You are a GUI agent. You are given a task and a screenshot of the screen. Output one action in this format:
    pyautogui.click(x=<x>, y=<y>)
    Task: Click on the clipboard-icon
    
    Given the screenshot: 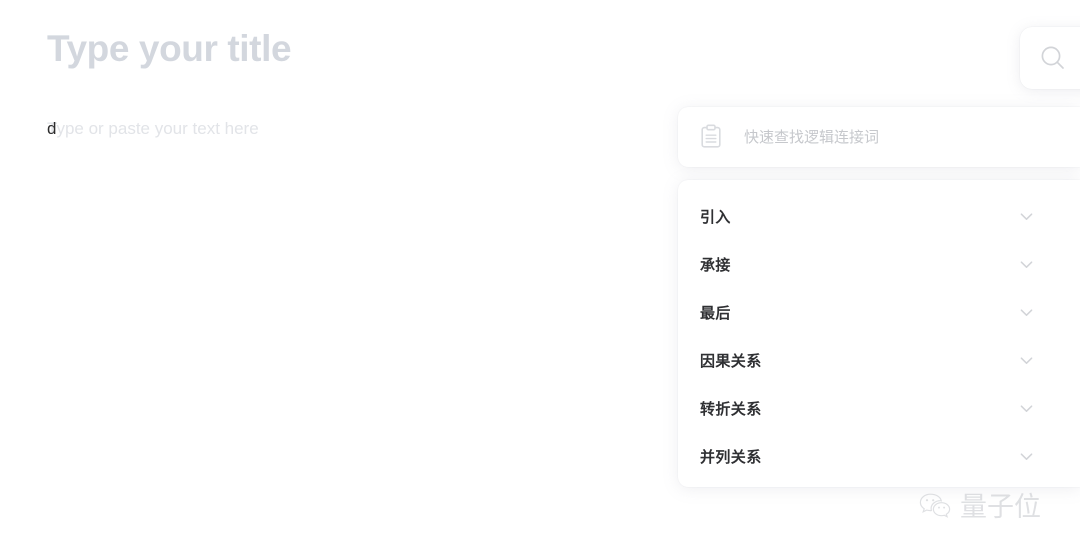 What is the action you would take?
    pyautogui.click(x=711, y=137)
    